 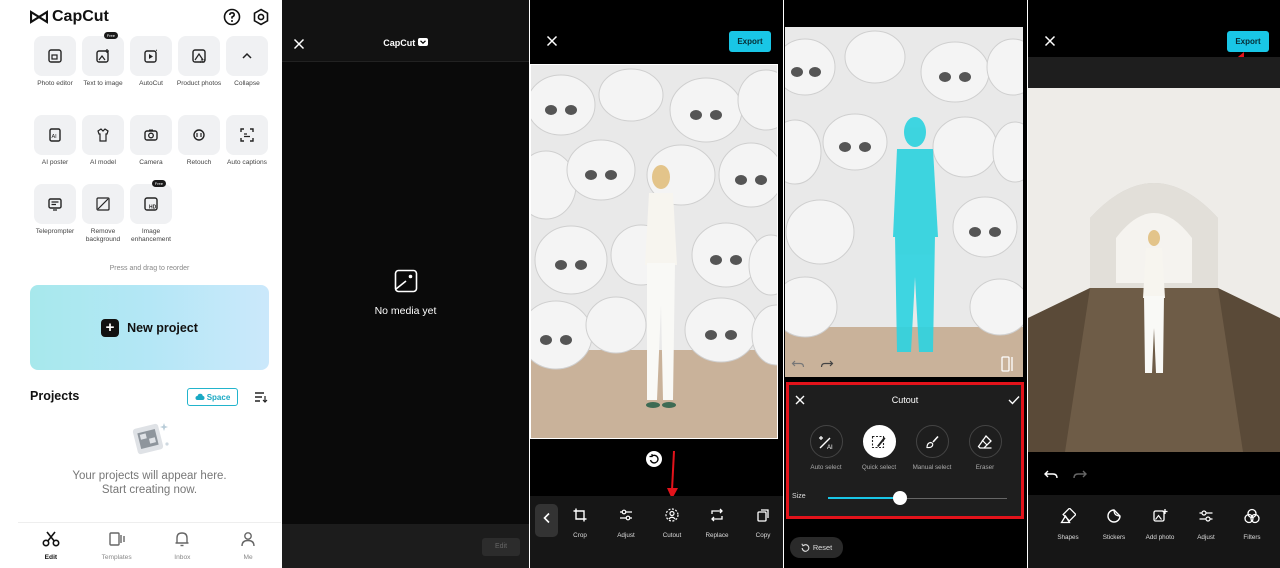 I want to click on tool-label: Shapes, so click(x=1068, y=537).